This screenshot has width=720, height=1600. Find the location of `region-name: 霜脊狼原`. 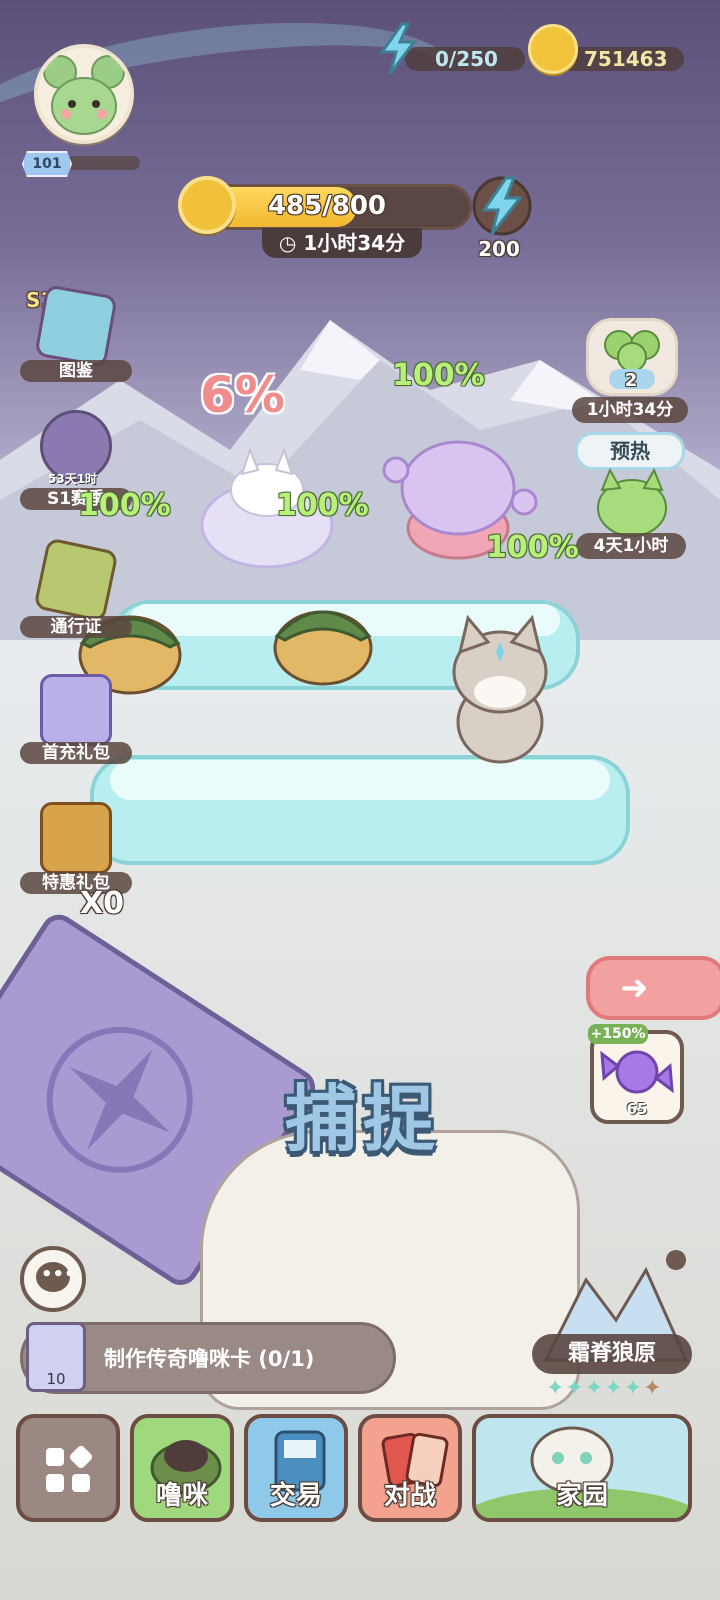

region-name: 霜脊狼原 is located at coordinates (612, 1354).